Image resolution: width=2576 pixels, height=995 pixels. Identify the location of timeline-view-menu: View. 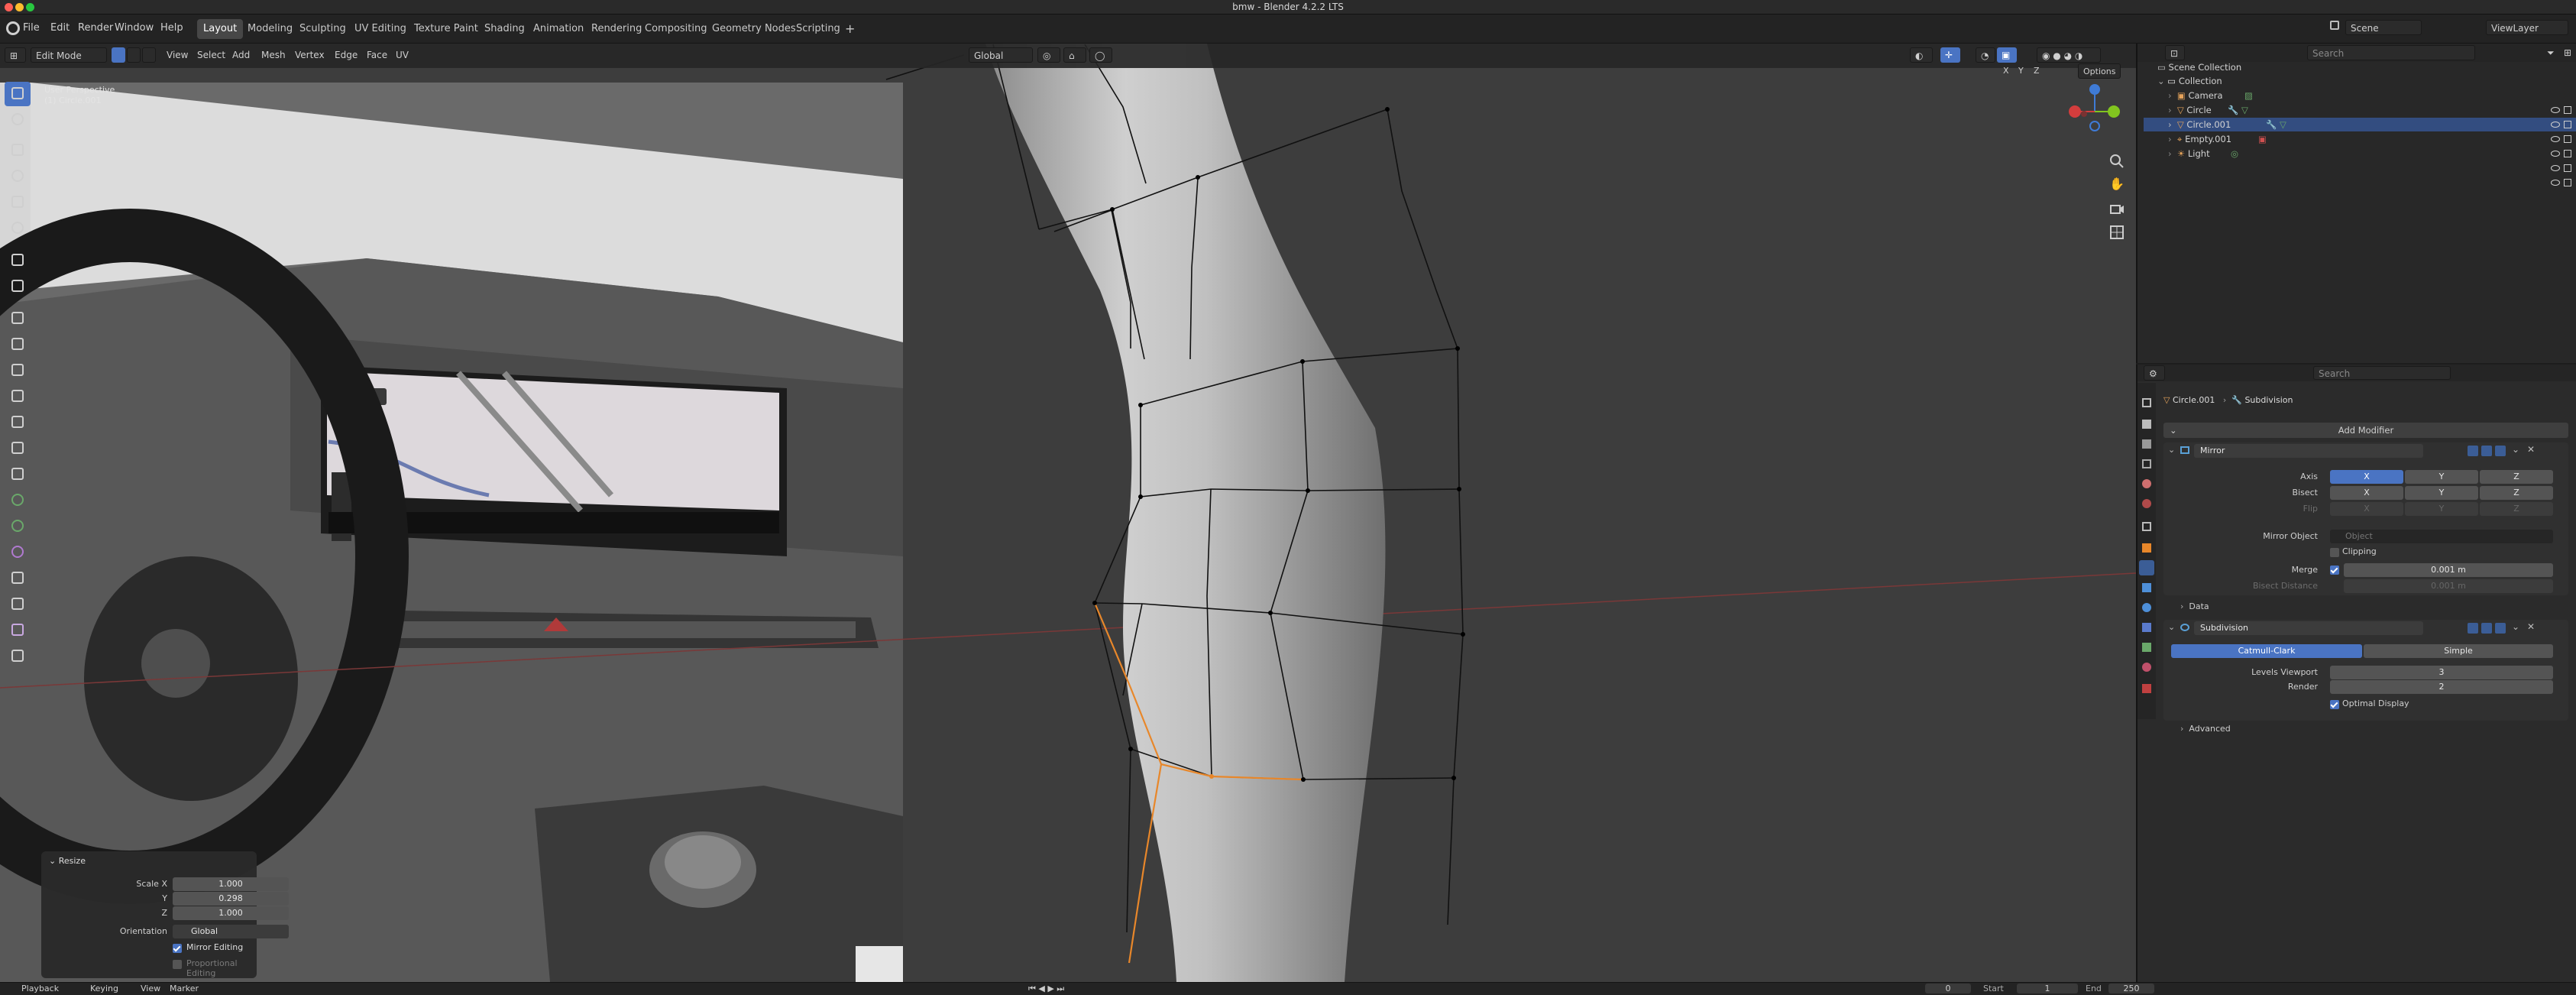
(150, 988).